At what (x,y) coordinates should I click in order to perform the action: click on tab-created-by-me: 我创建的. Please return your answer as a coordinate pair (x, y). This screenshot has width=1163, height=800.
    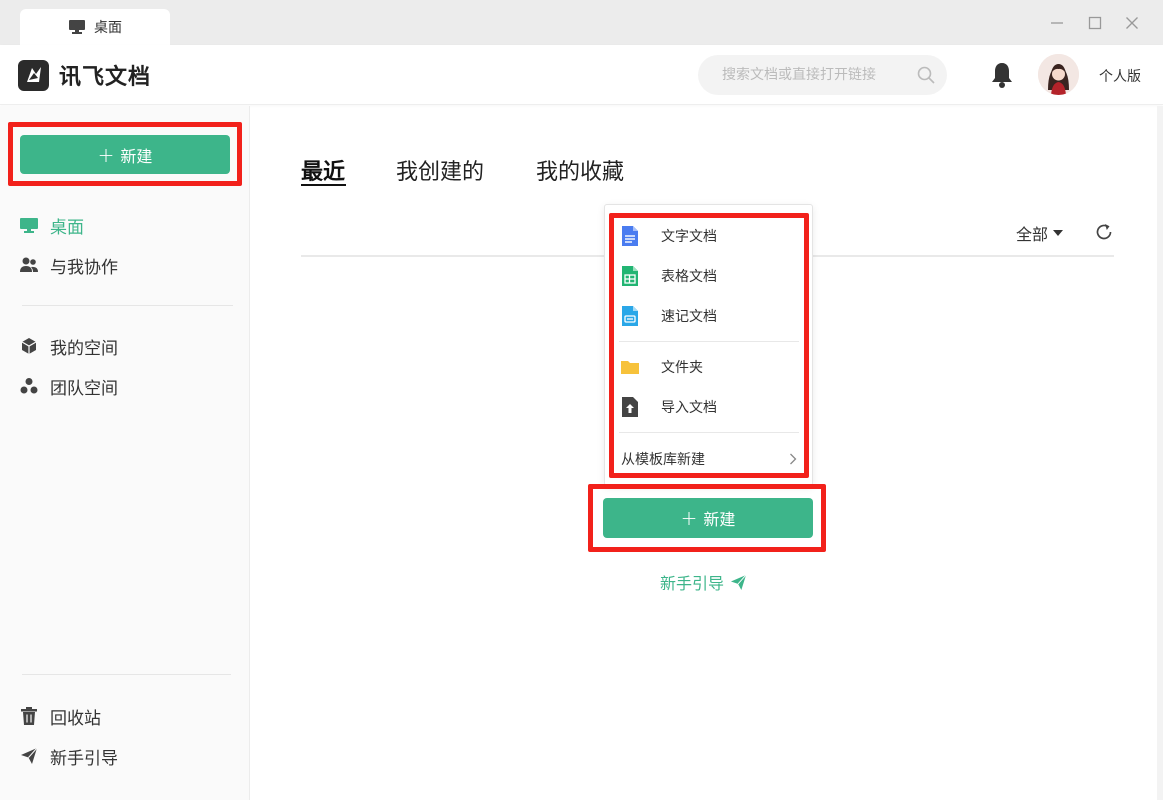
    Looking at the image, I should click on (440, 170).